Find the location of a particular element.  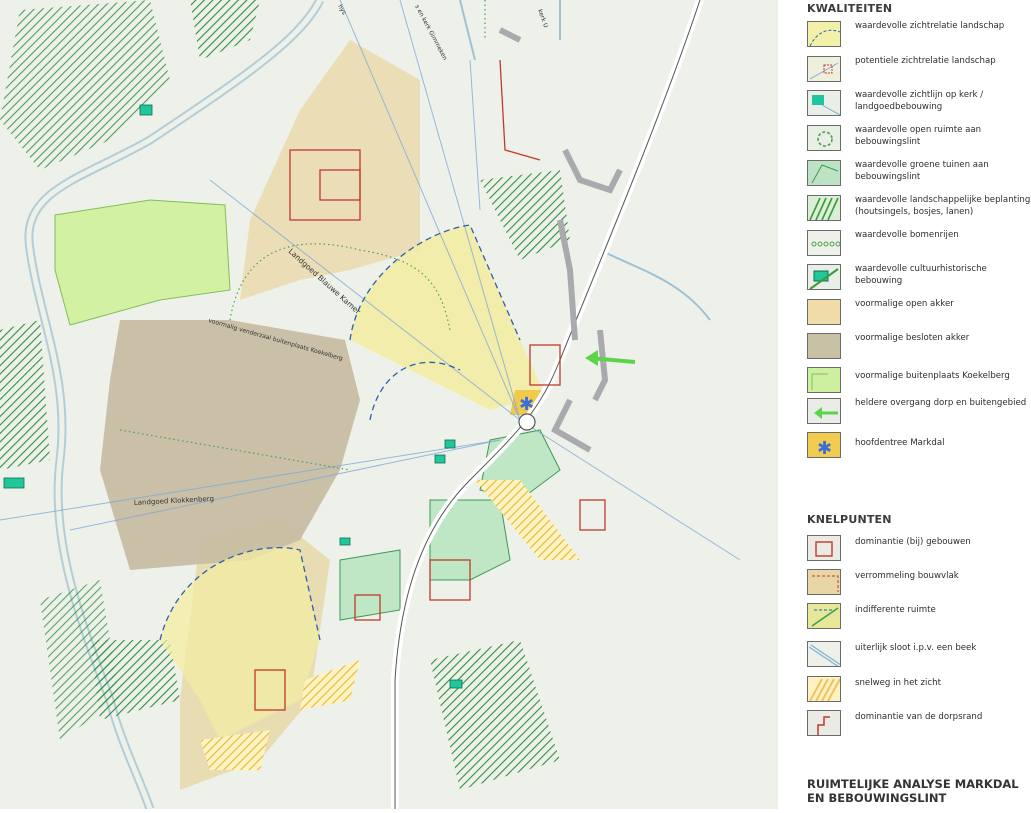

legend-label: waardevolle bomenrijen is located at coordinates (907, 235).